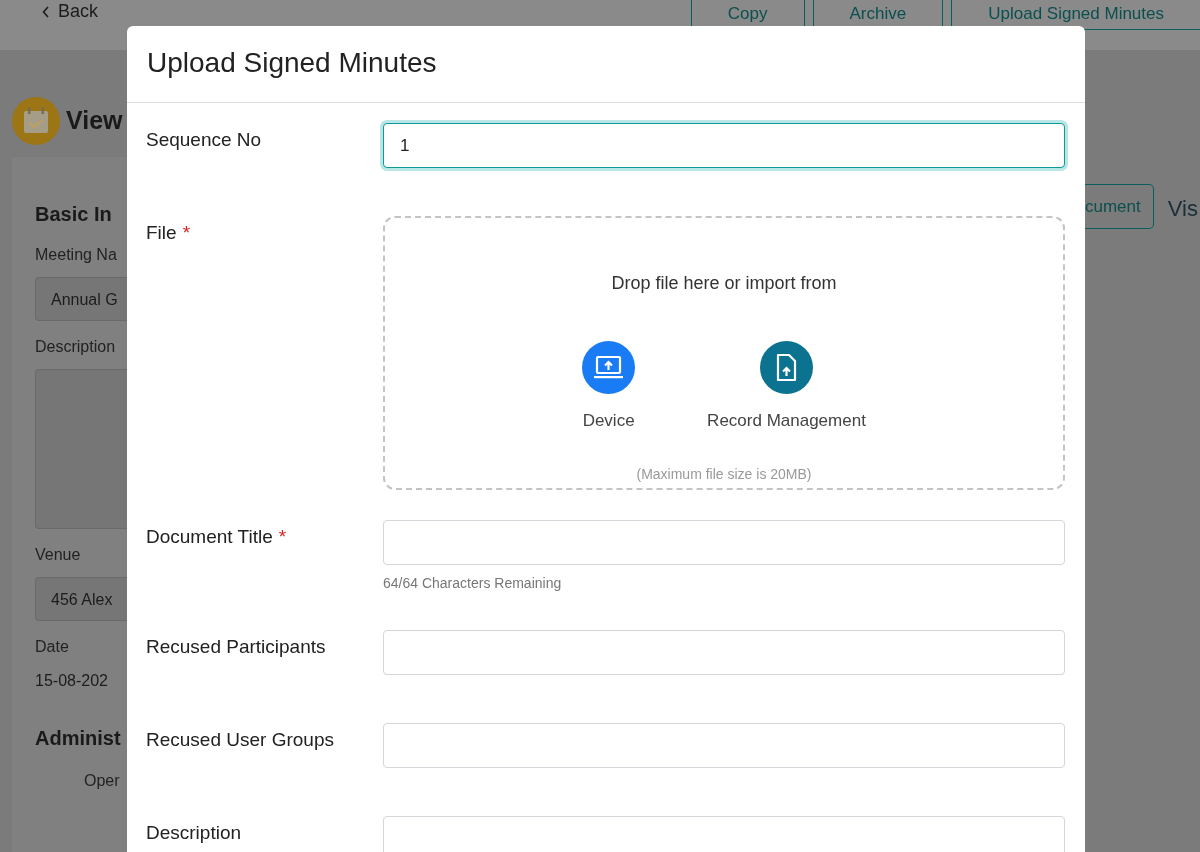  Describe the element at coordinates (78, 12) in the screenshot. I see `back-link: Back` at that location.